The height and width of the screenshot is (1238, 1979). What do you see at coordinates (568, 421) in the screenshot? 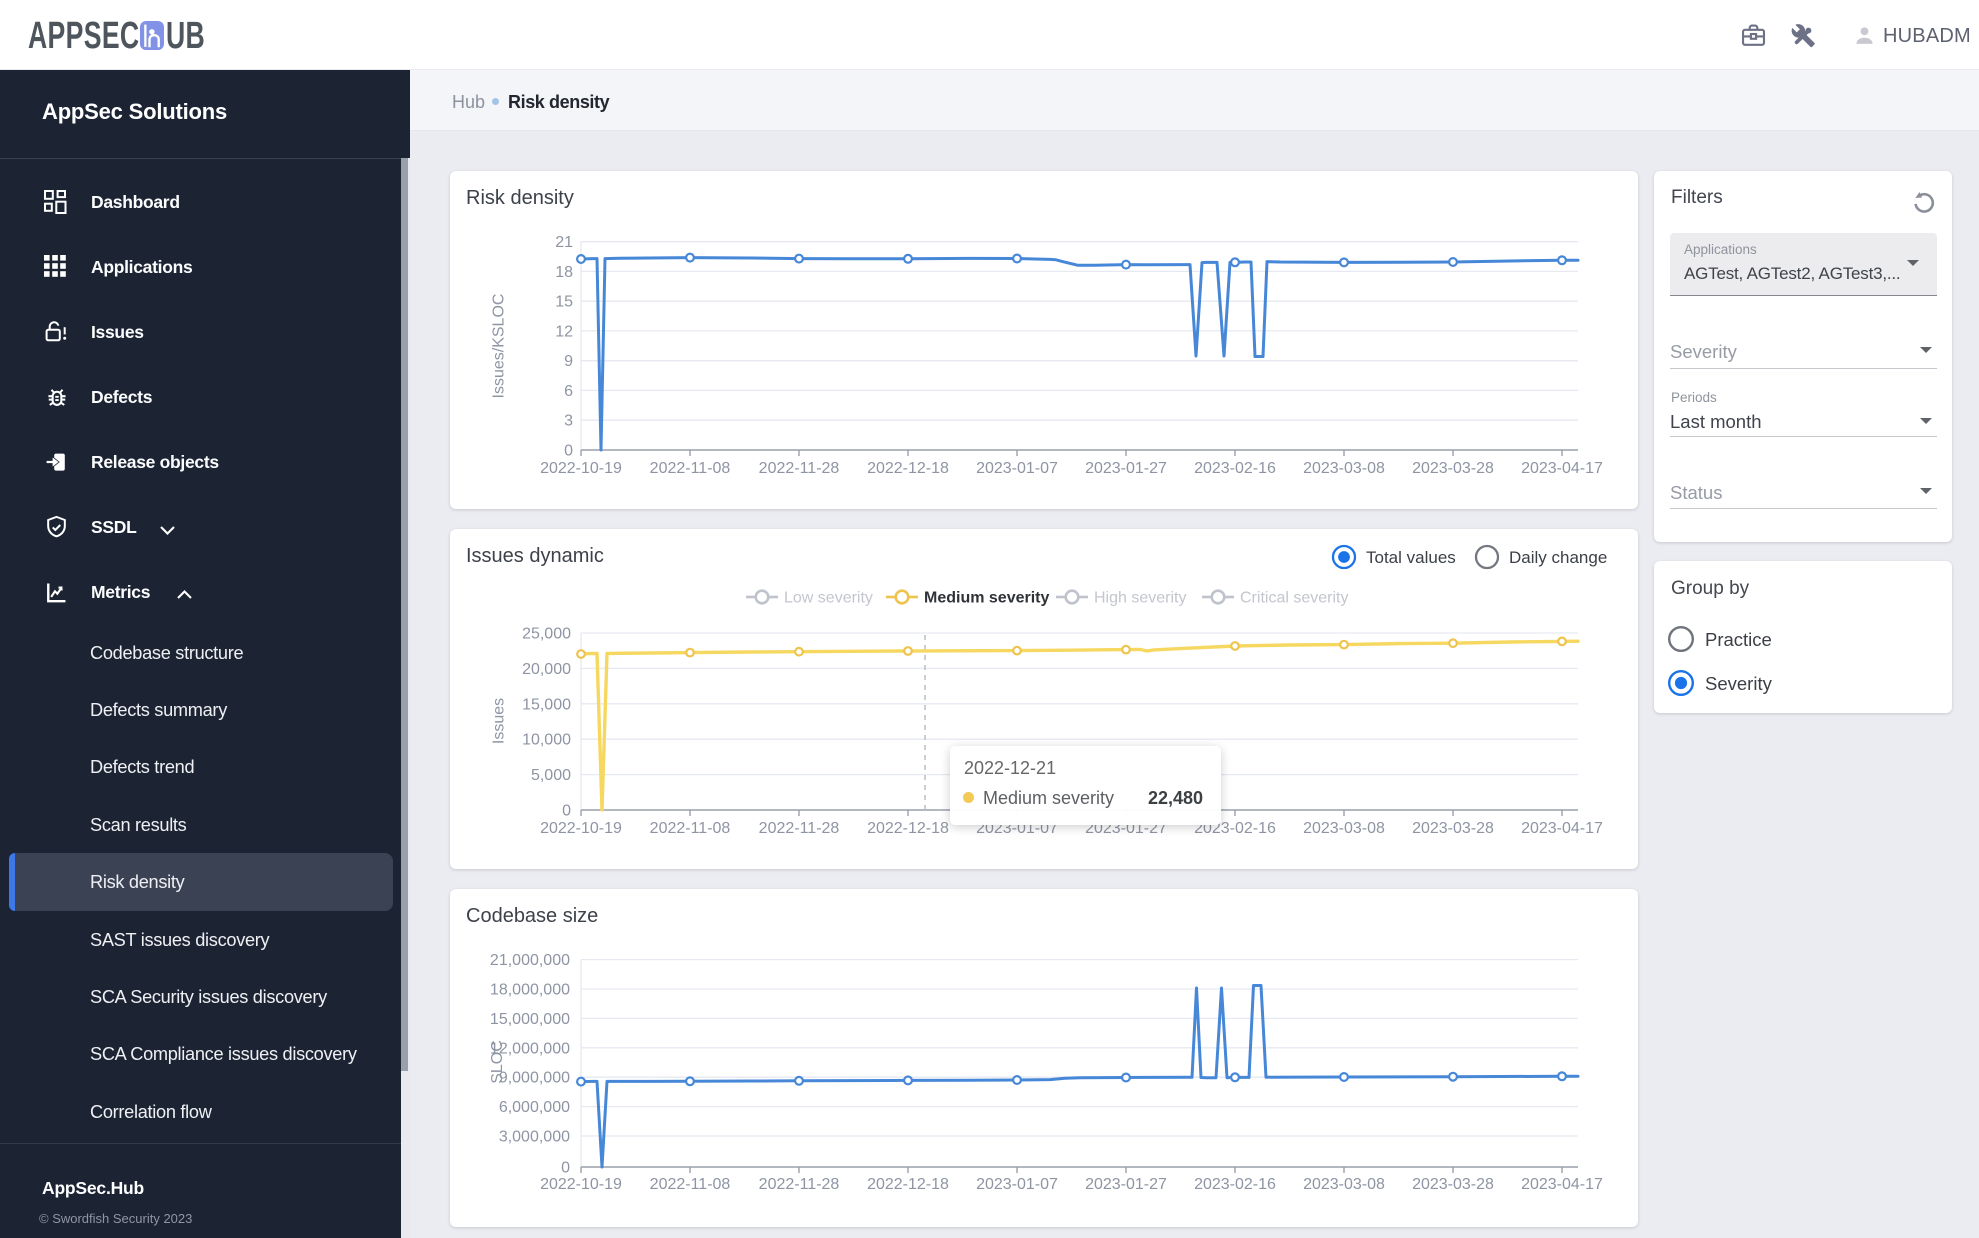
I see `svg-text: 3` at bounding box center [568, 421].